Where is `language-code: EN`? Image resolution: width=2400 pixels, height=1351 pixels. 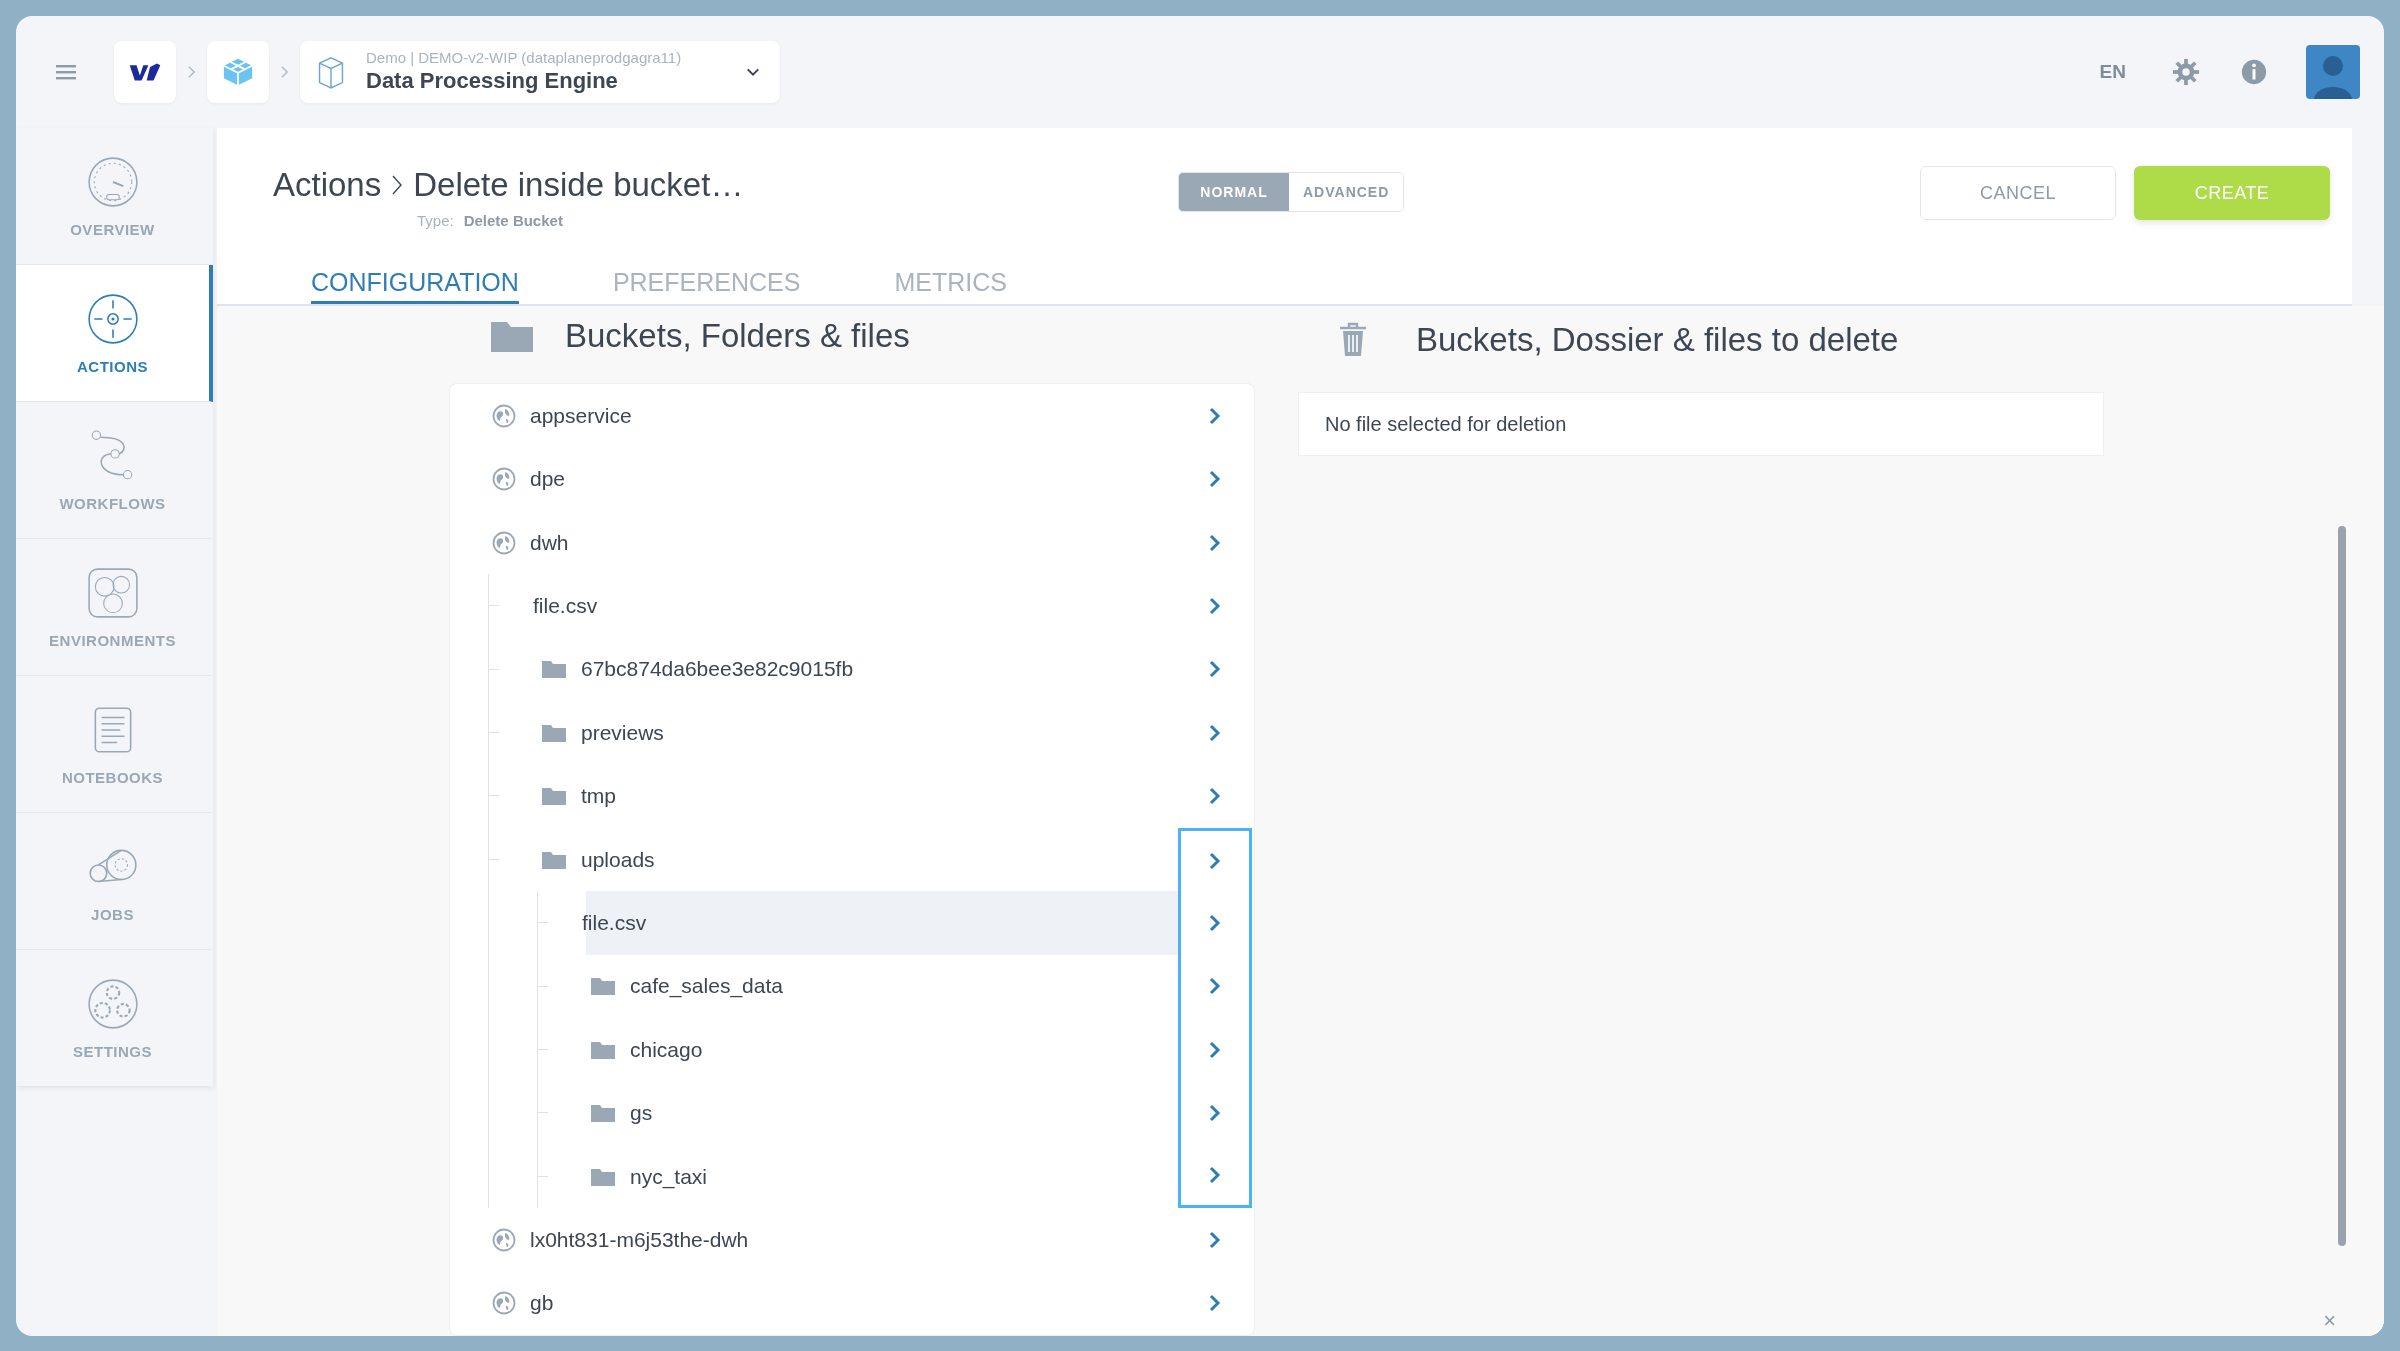 language-code: EN is located at coordinates (2112, 72).